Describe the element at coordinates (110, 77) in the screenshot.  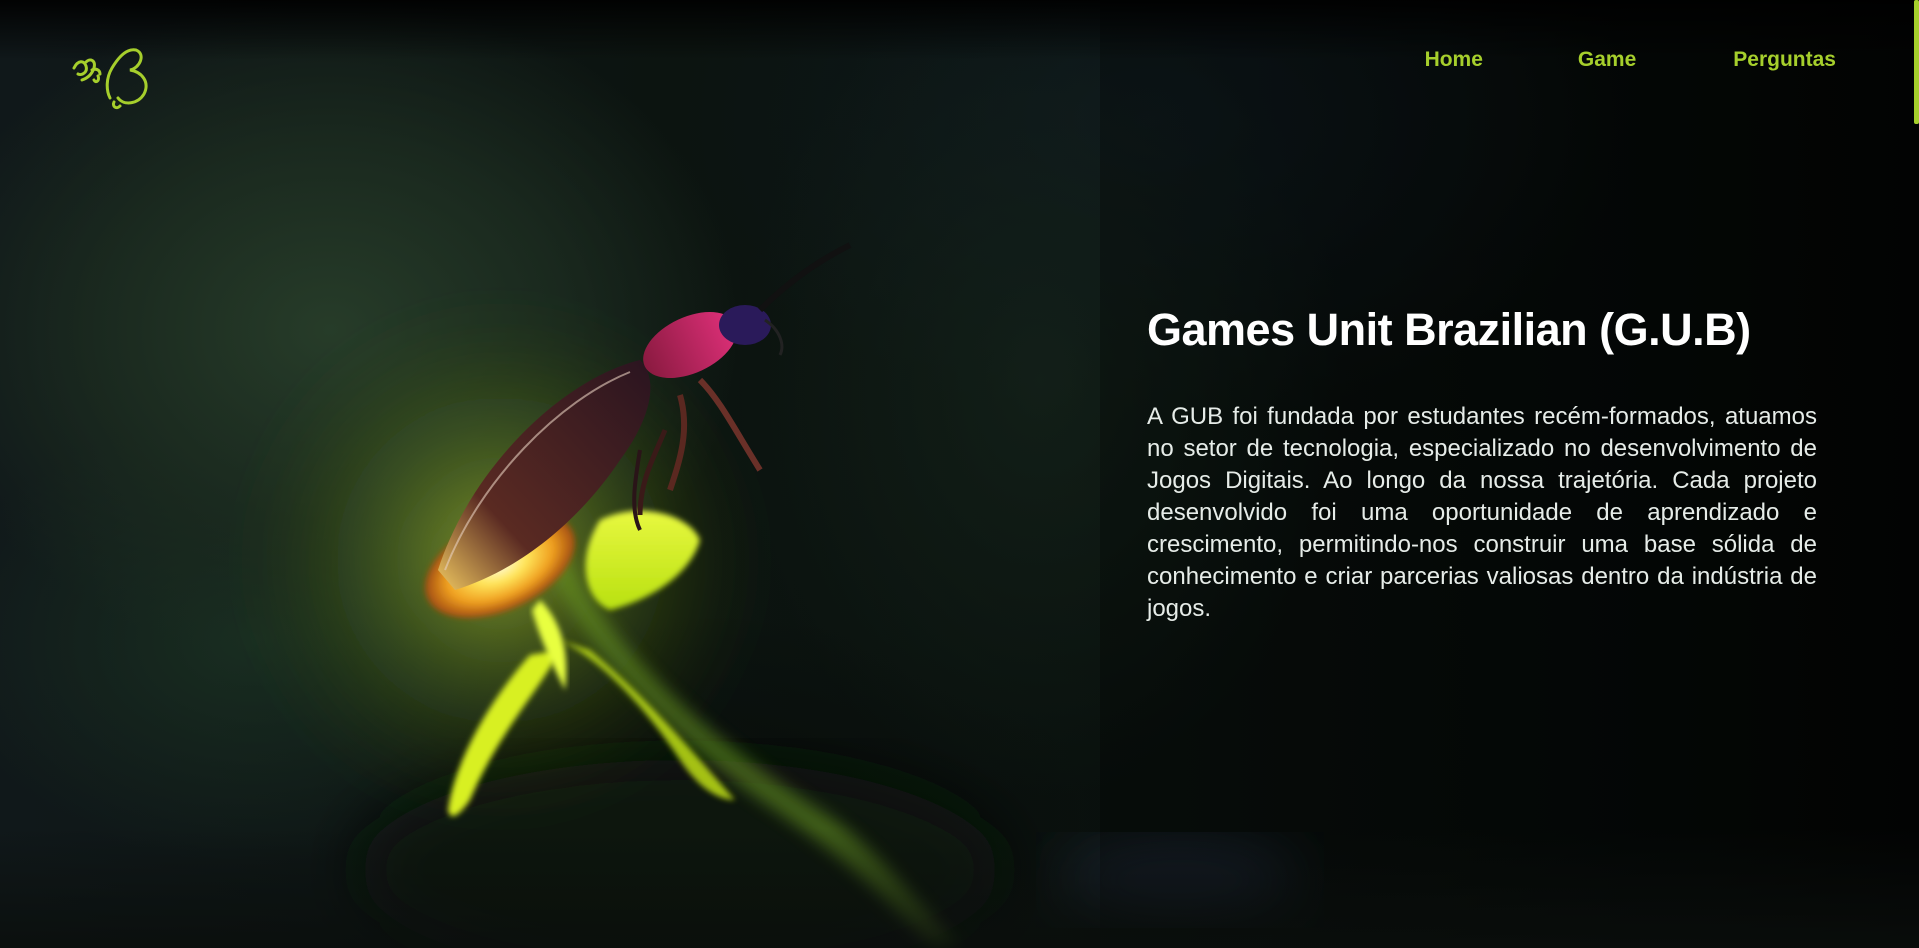
I see `gub-logo` at that location.